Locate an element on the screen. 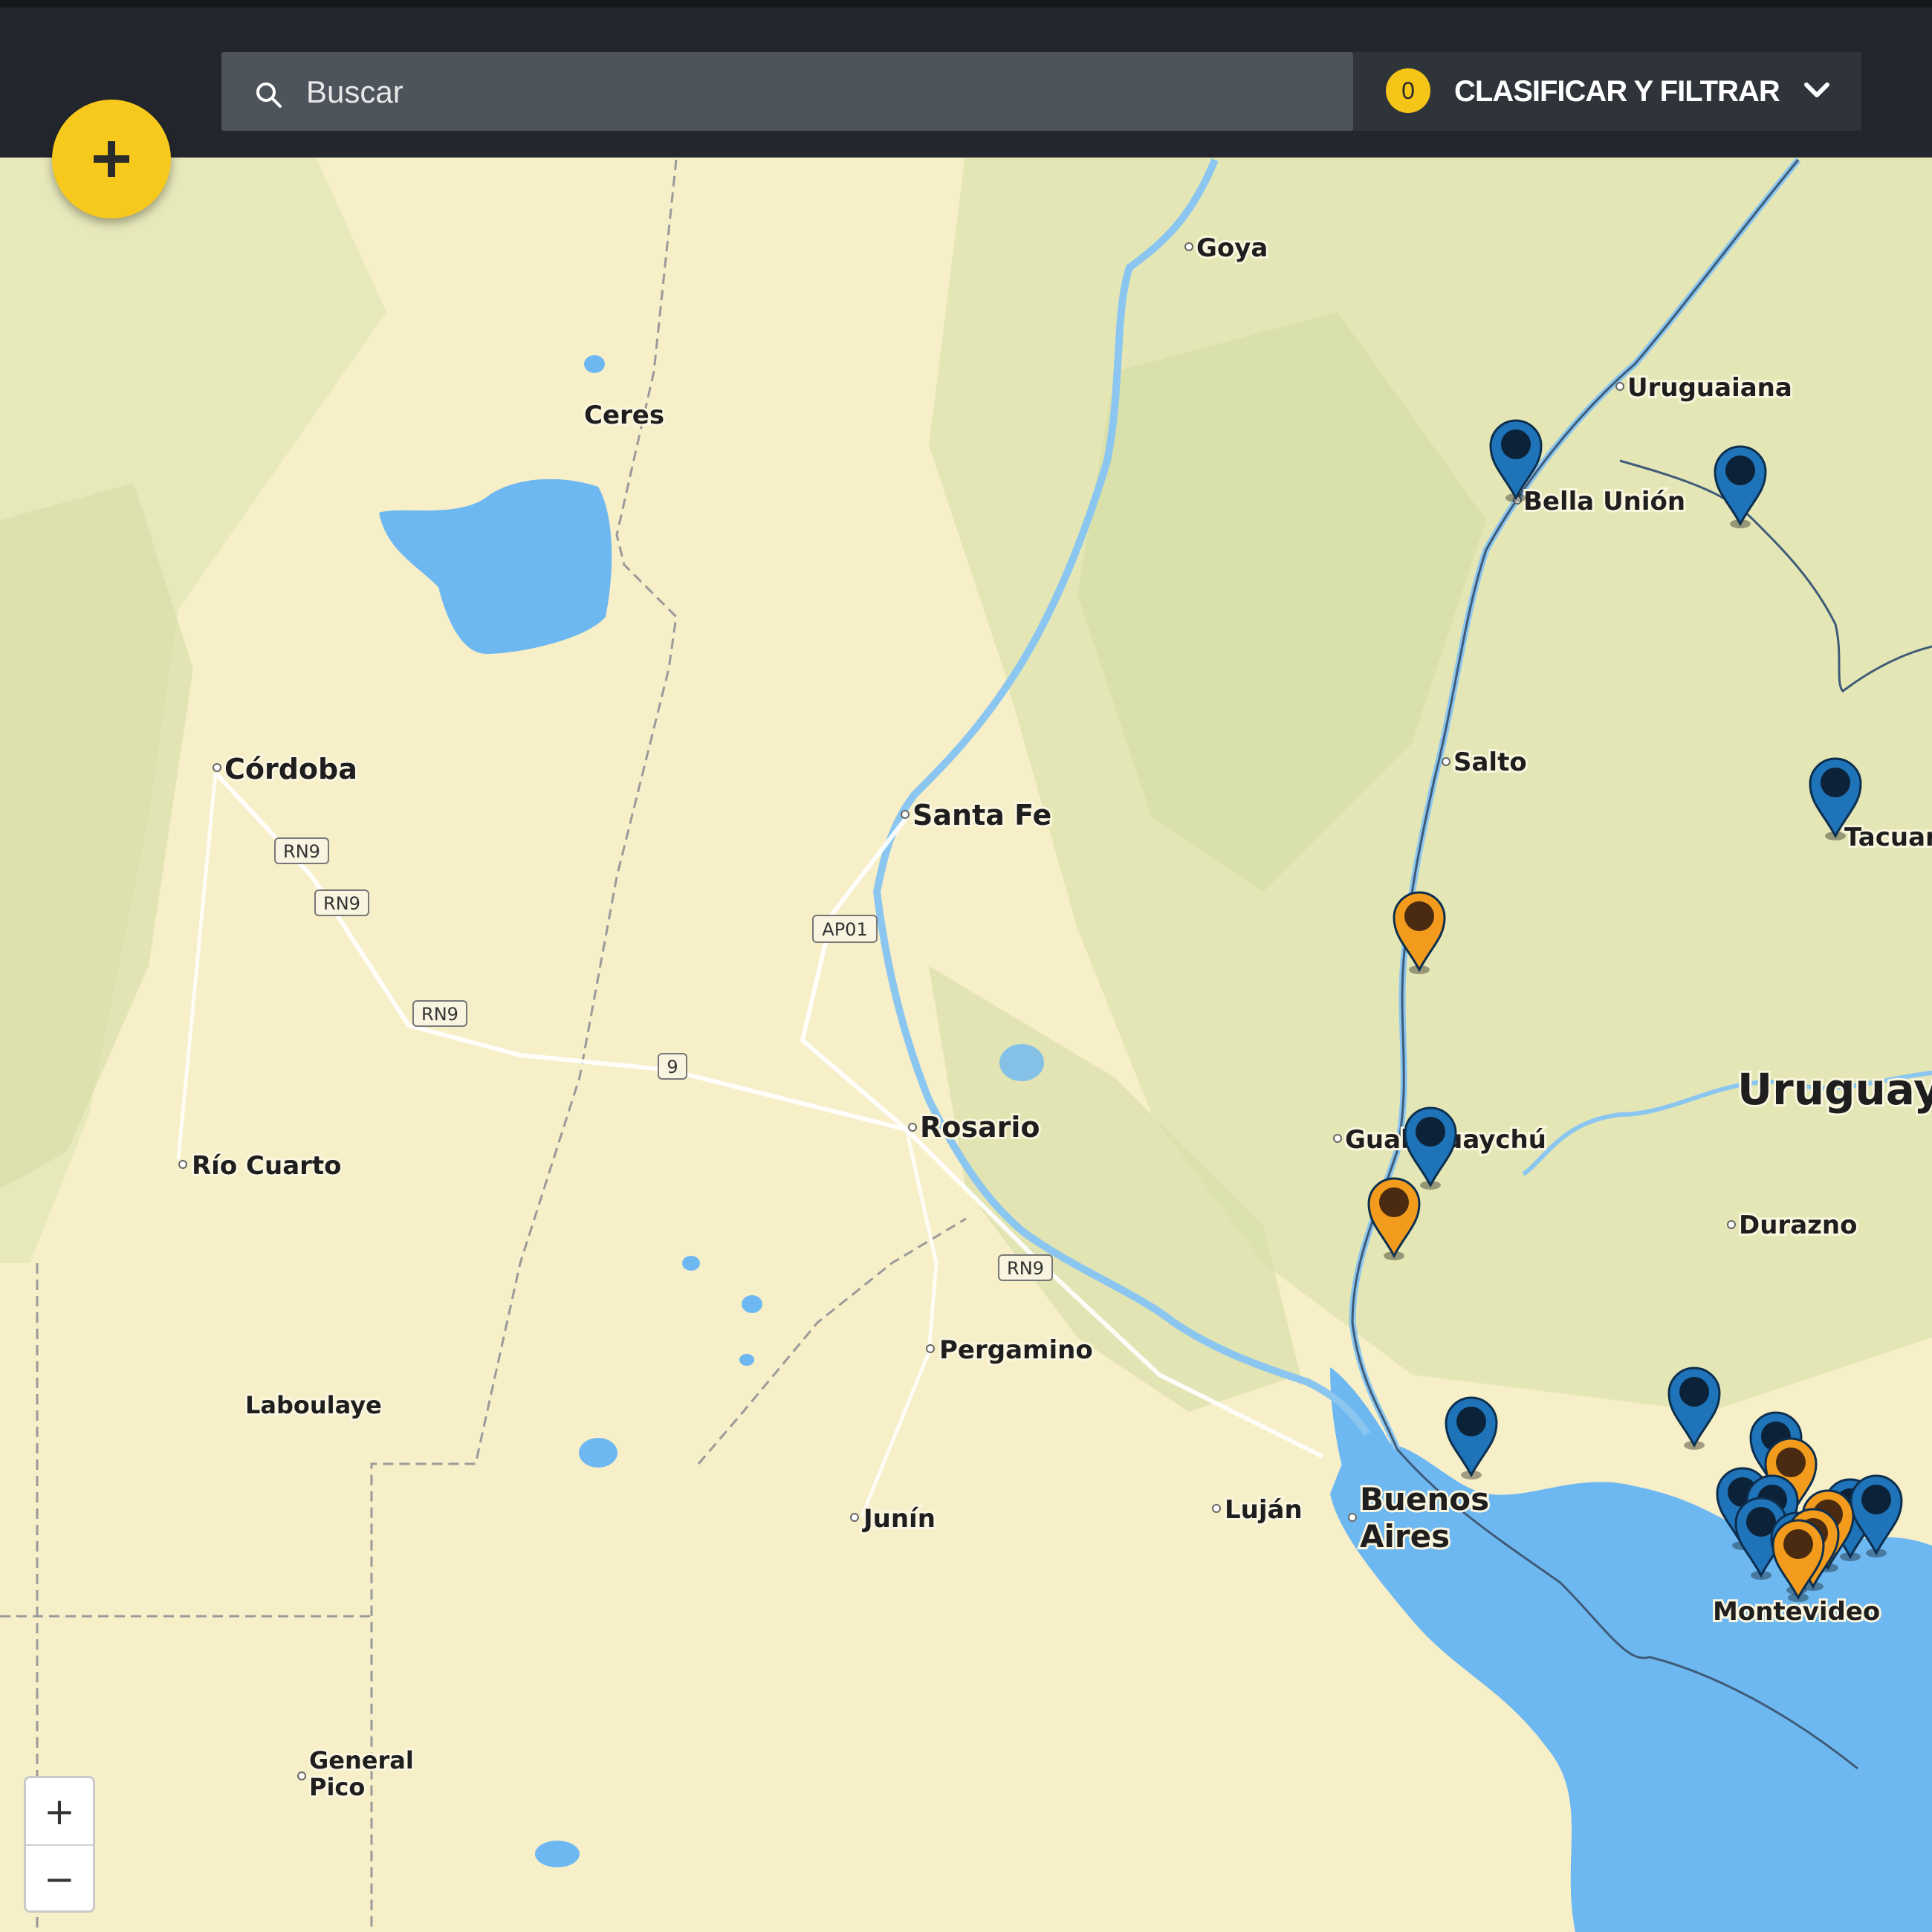 The image size is (1932, 1932). zoom-out-button: − is located at coordinates (59, 1879).